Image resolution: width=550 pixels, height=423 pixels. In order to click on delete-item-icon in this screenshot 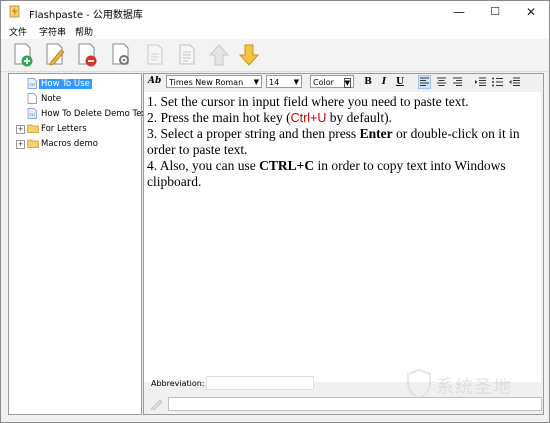, I will do `click(87, 55)`.